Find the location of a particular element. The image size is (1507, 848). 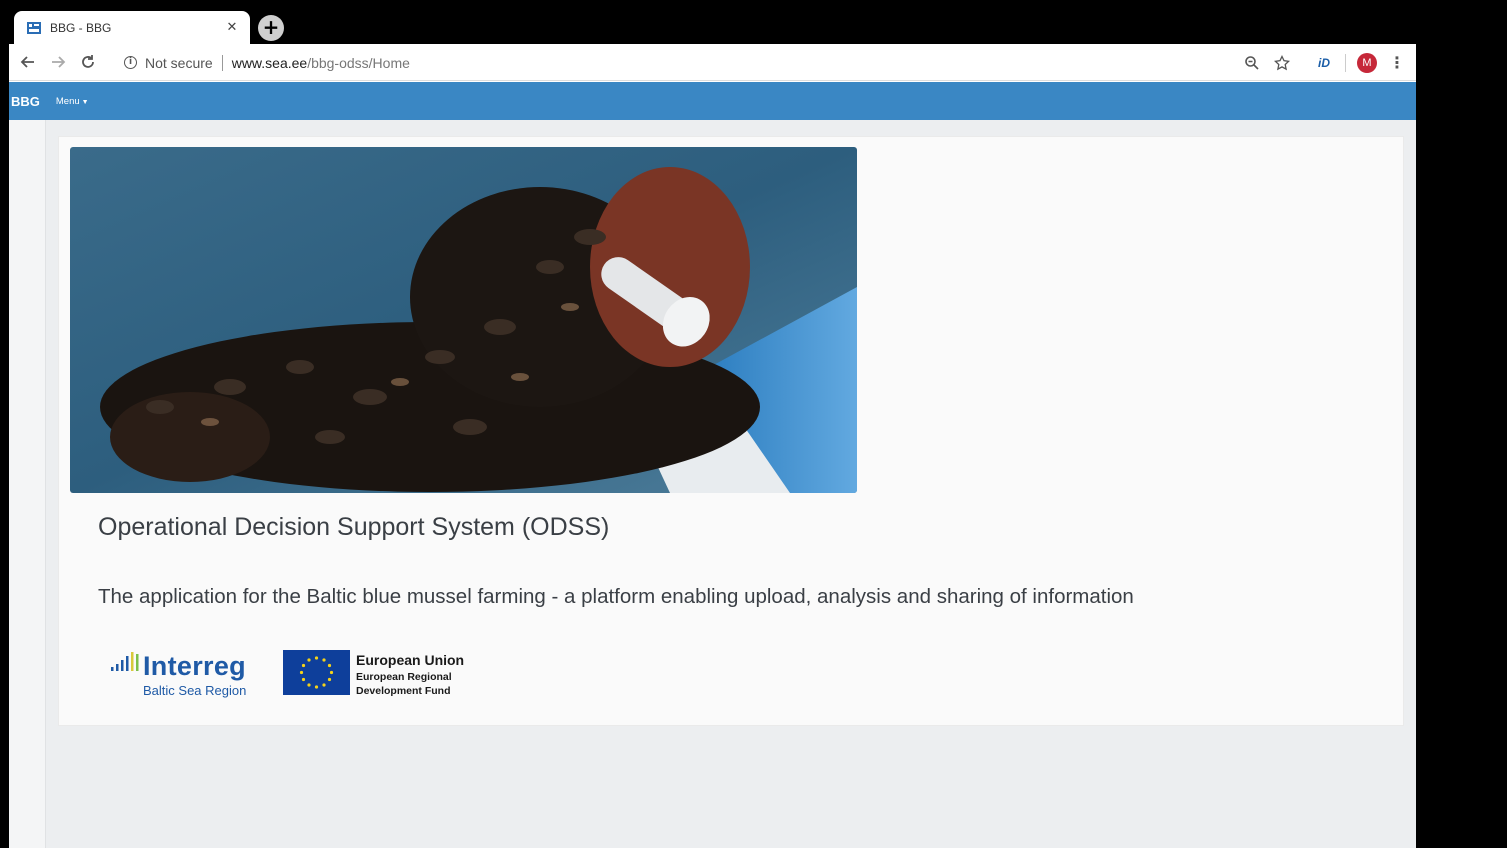

forward-button is located at coordinates (58, 62).